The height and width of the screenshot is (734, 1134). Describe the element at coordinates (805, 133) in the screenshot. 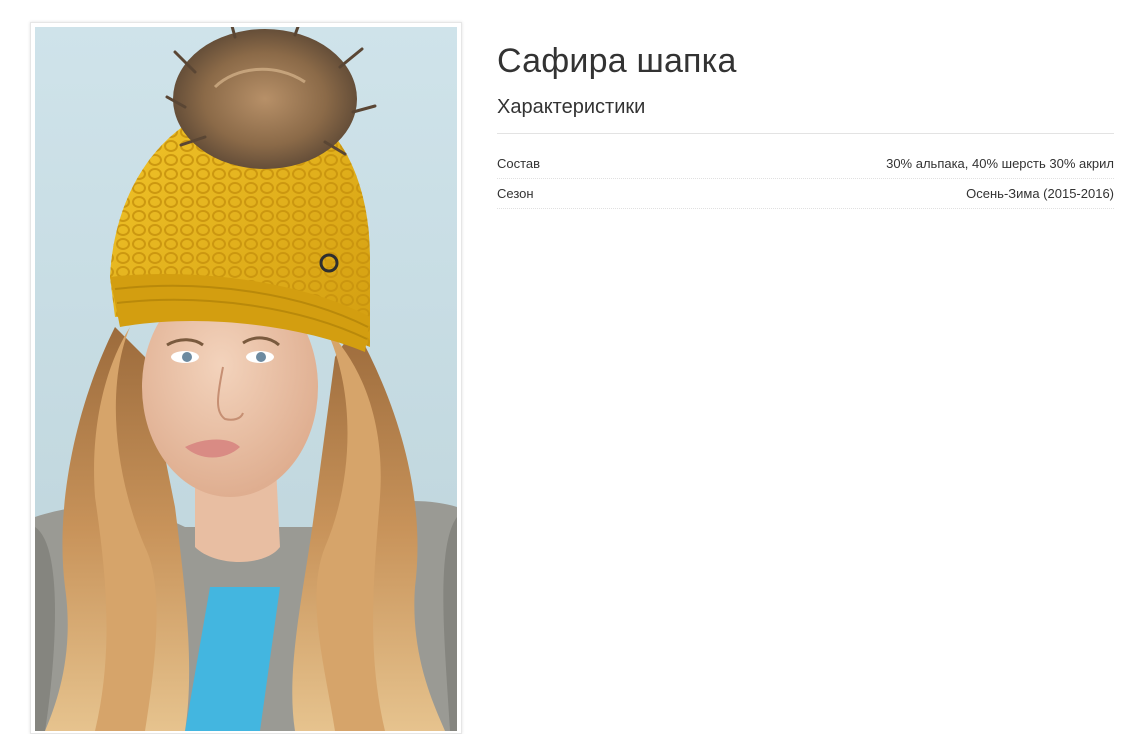

I see `section-divider` at that location.